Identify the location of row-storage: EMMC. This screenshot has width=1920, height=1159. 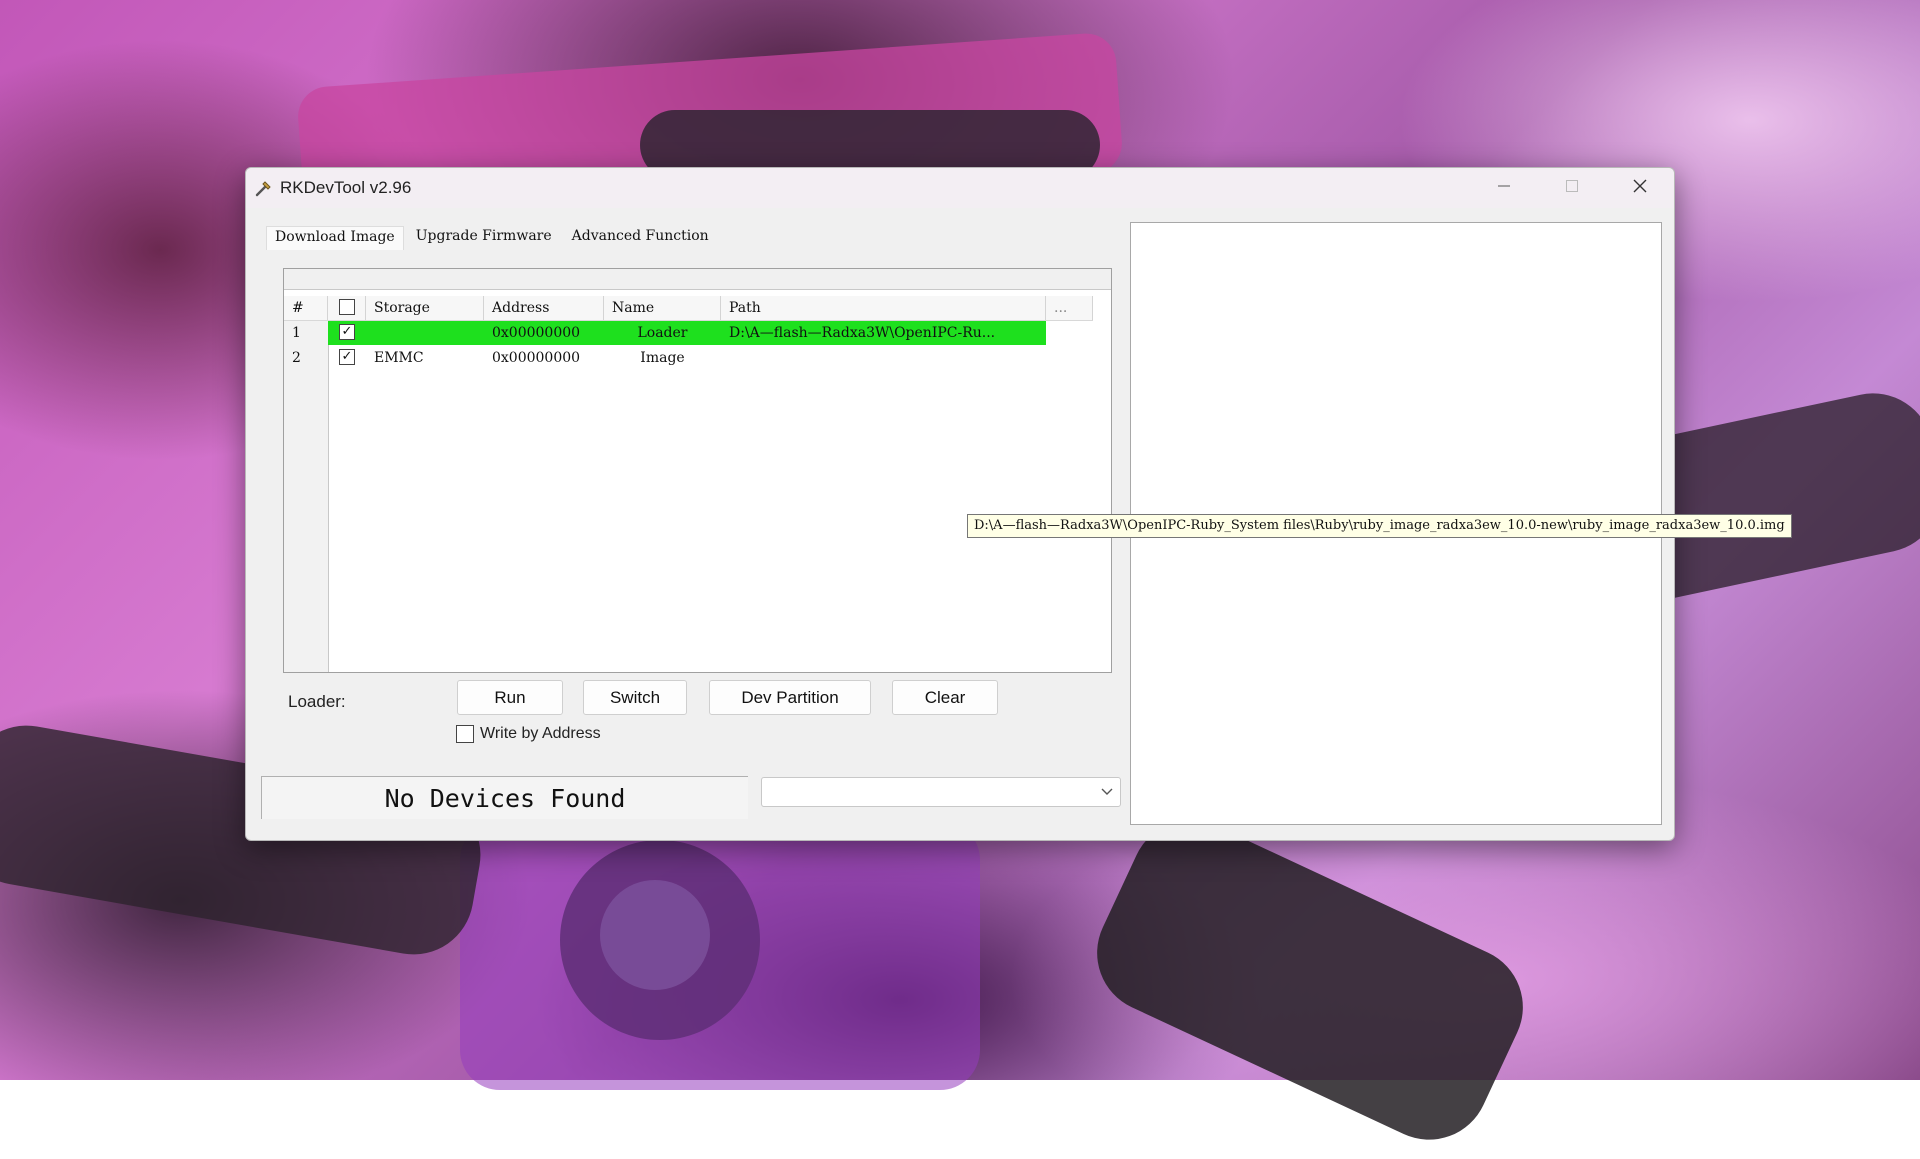
(425, 358).